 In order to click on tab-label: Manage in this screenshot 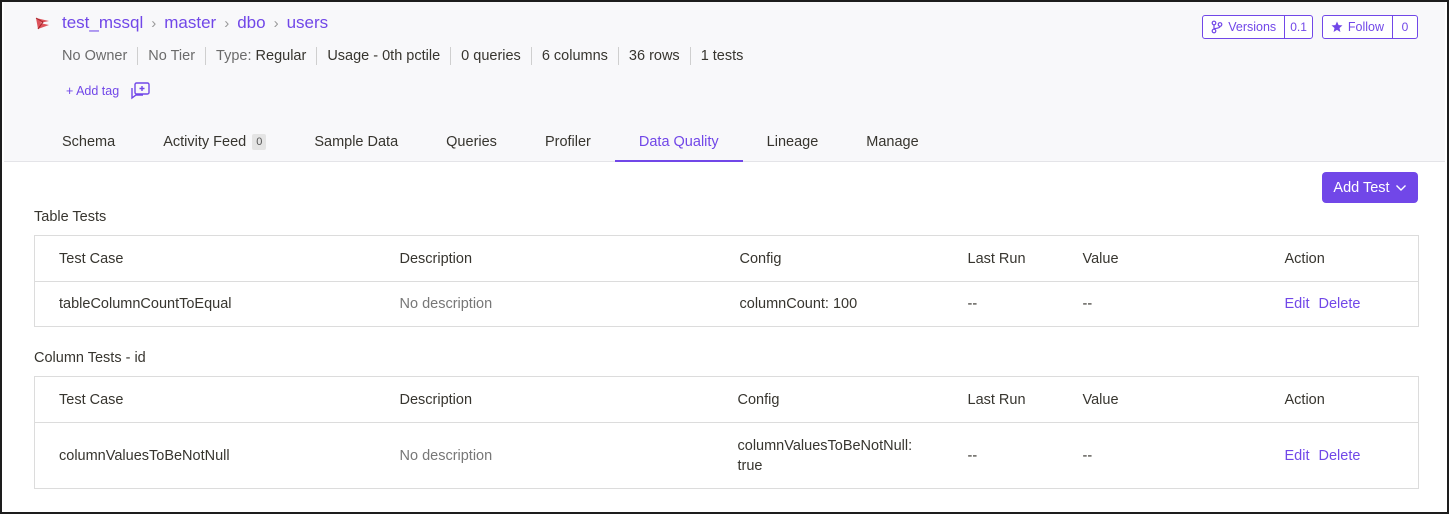, I will do `click(892, 142)`.